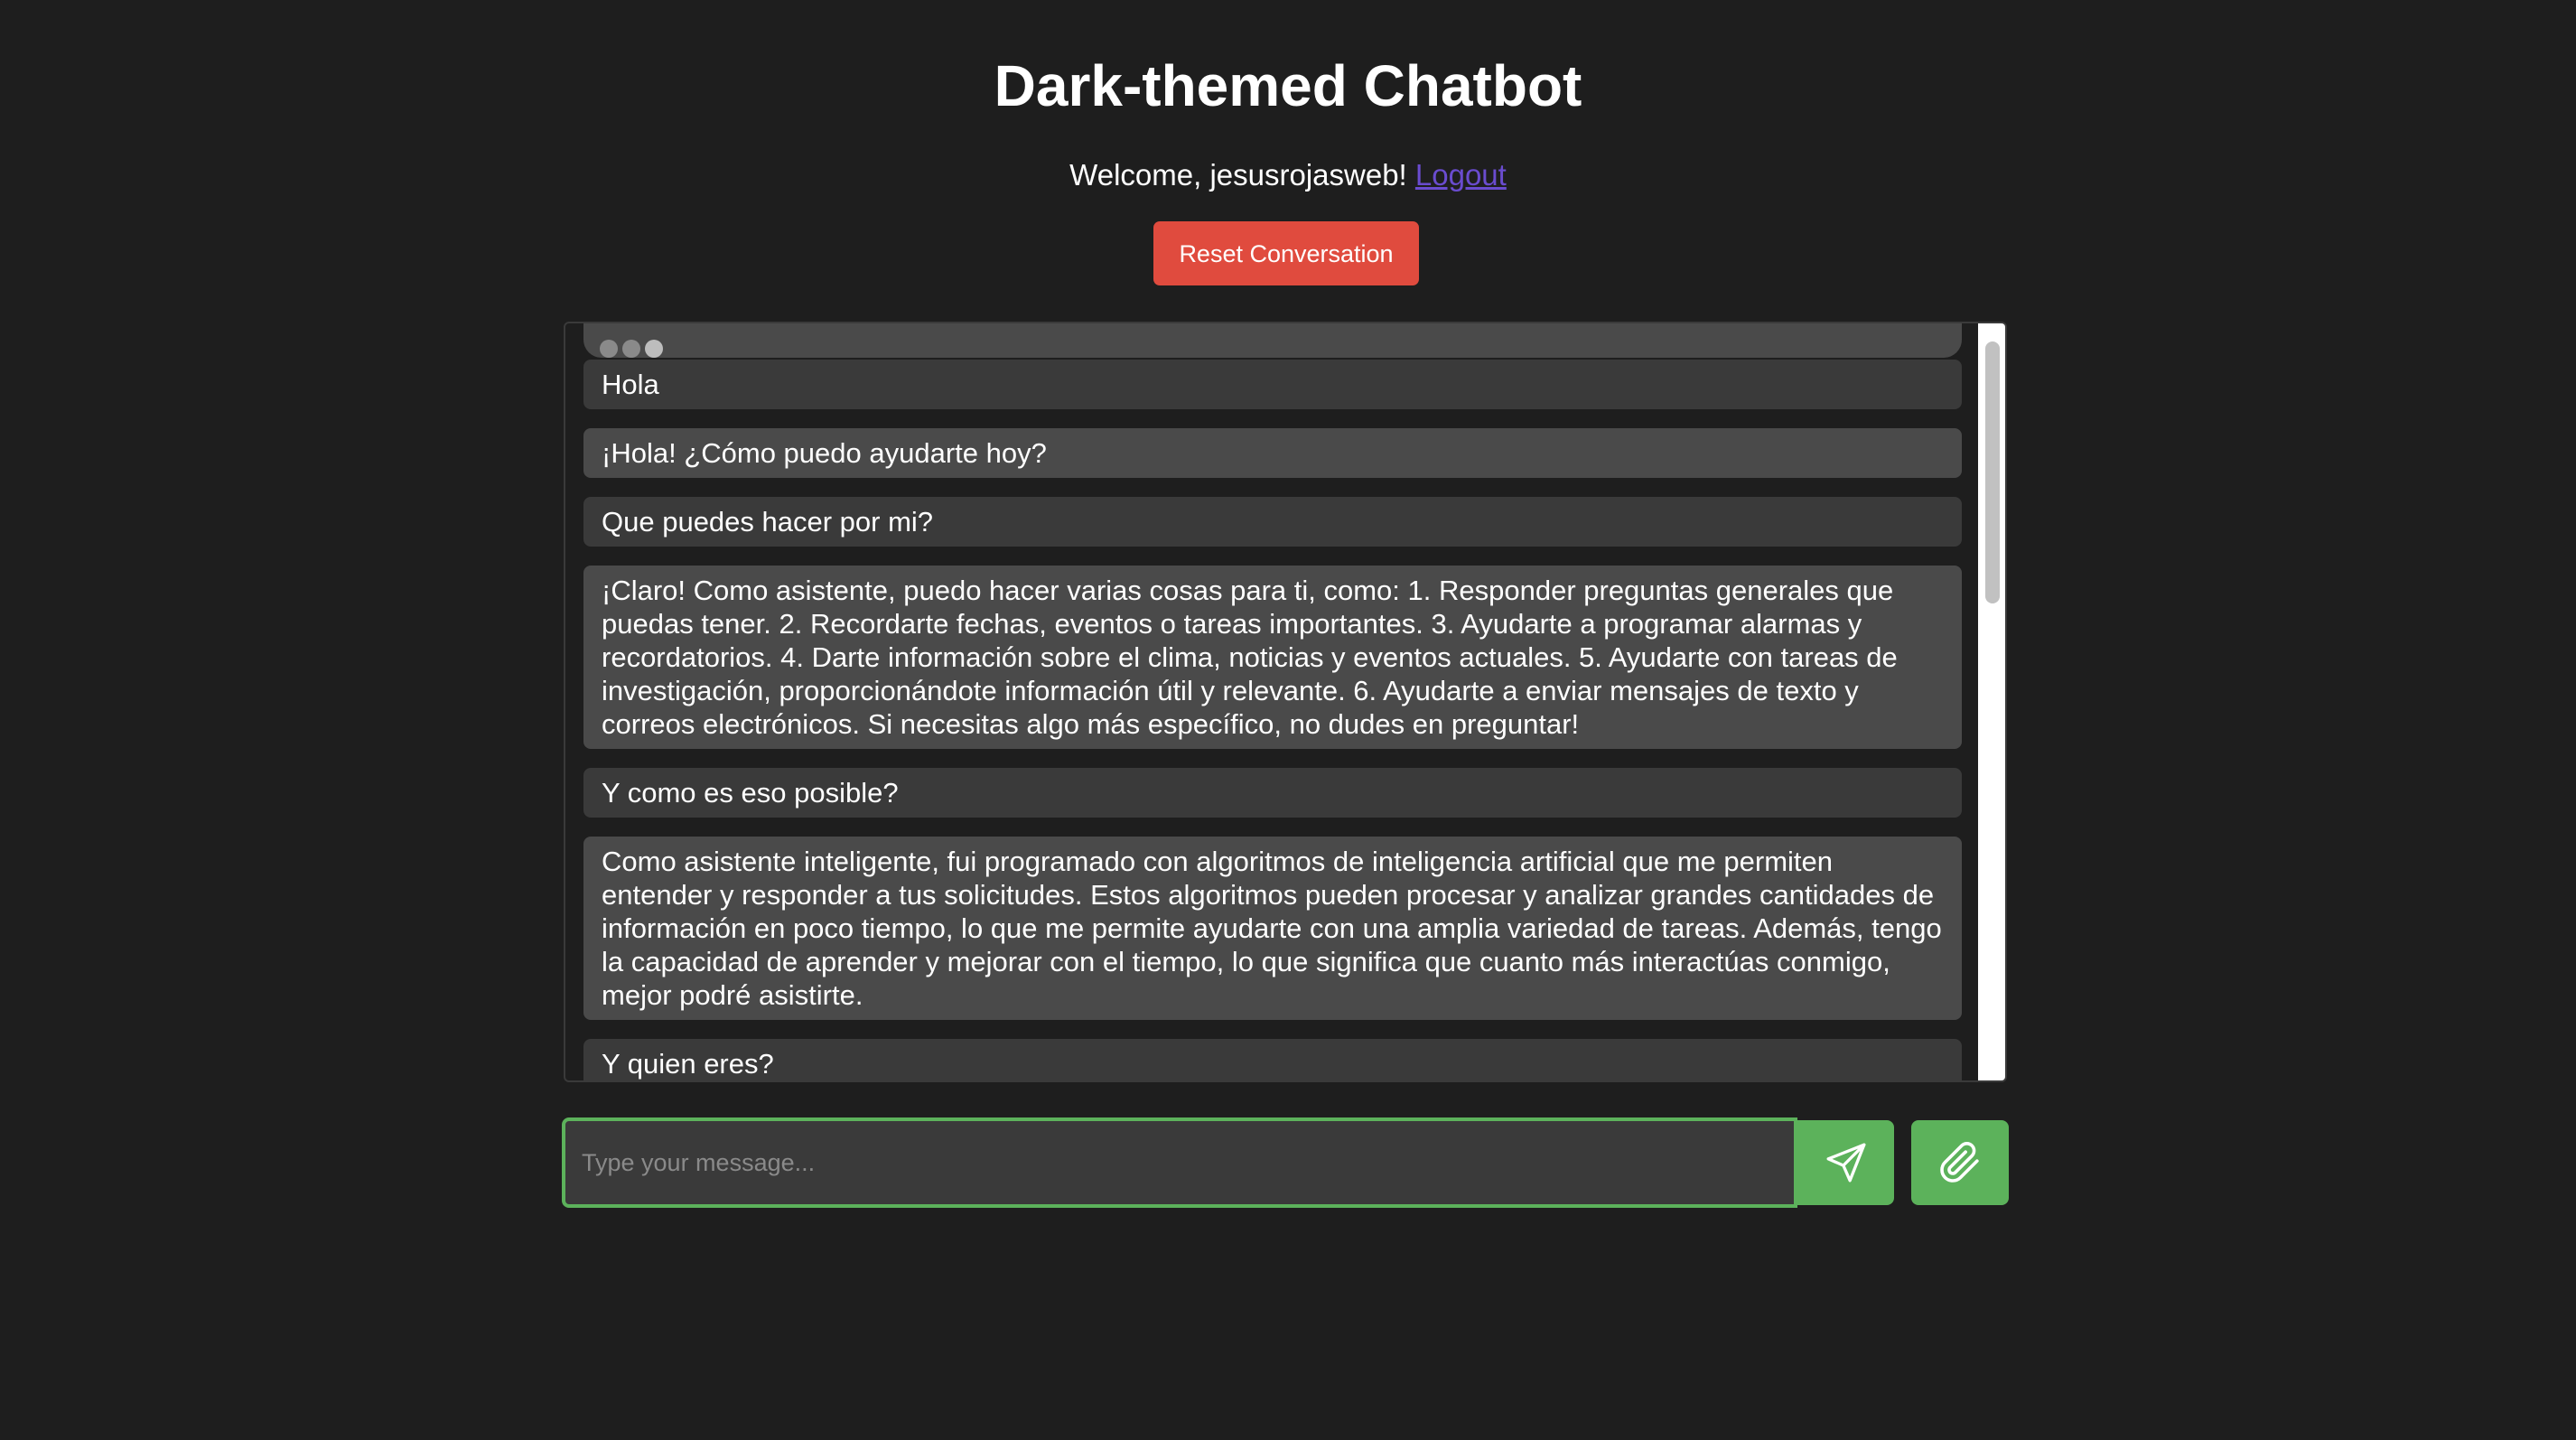 The image size is (2576, 1440). I want to click on paperclip-icon, so click(1960, 1163).